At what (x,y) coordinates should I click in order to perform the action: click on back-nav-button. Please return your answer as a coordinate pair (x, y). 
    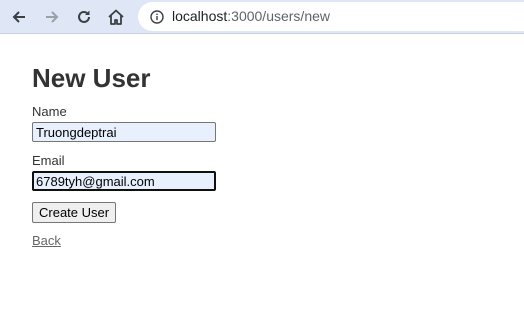
    Looking at the image, I should click on (19, 17).